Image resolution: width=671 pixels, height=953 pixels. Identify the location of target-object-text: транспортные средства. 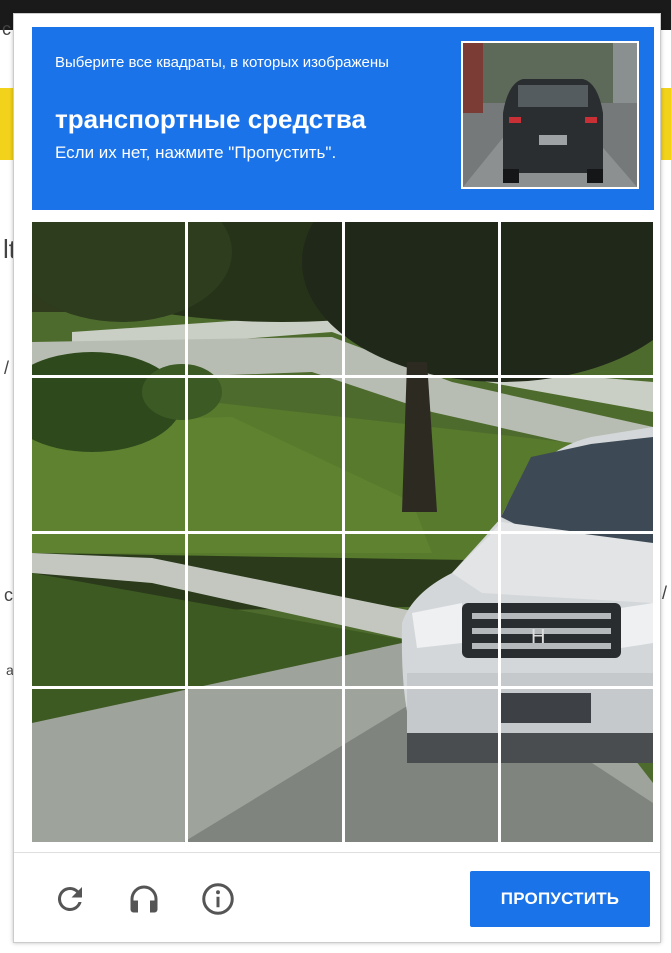
(210, 119).